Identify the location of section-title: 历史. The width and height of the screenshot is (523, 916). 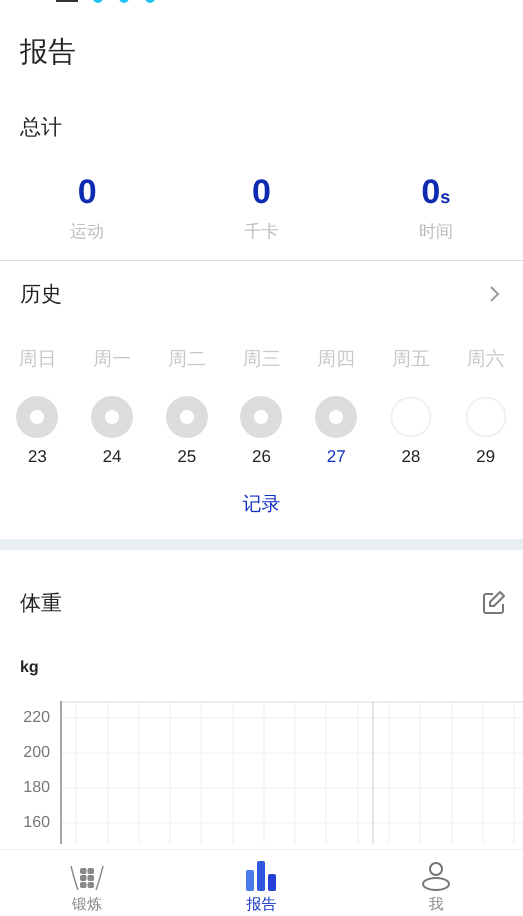
(41, 294).